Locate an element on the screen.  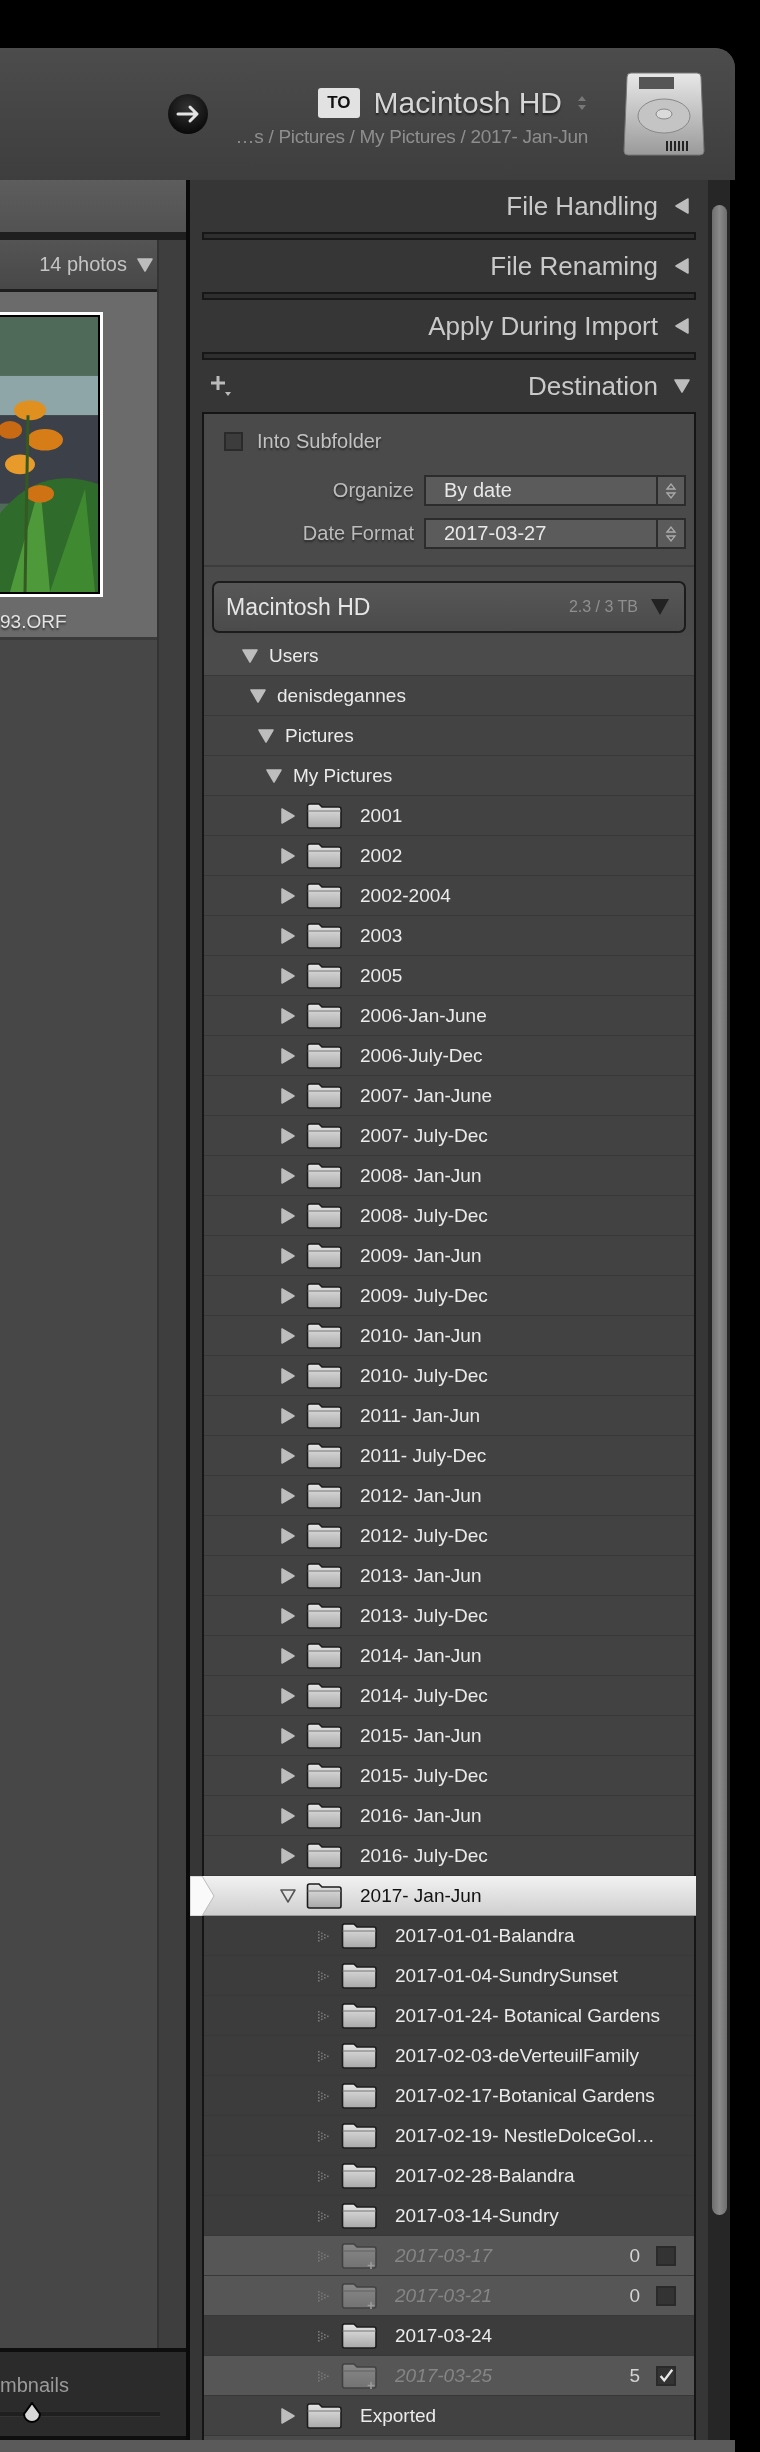
folder-row: 2016- July-Dec is located at coordinates (449, 1856).